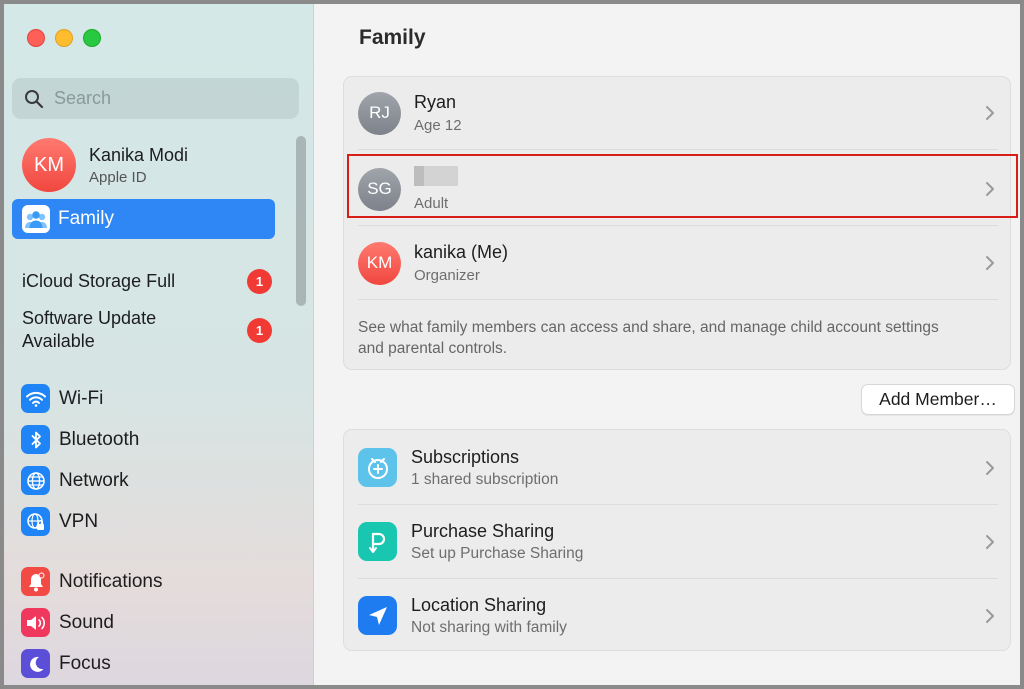 The image size is (1024, 689). What do you see at coordinates (36, 38) in the screenshot?
I see `close-window-button` at bounding box center [36, 38].